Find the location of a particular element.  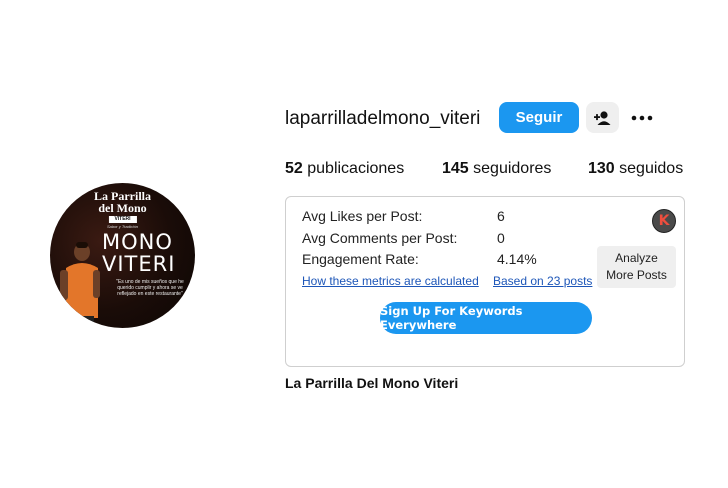

avatar-subtitle: Sabor y Tradición is located at coordinates (122, 226).